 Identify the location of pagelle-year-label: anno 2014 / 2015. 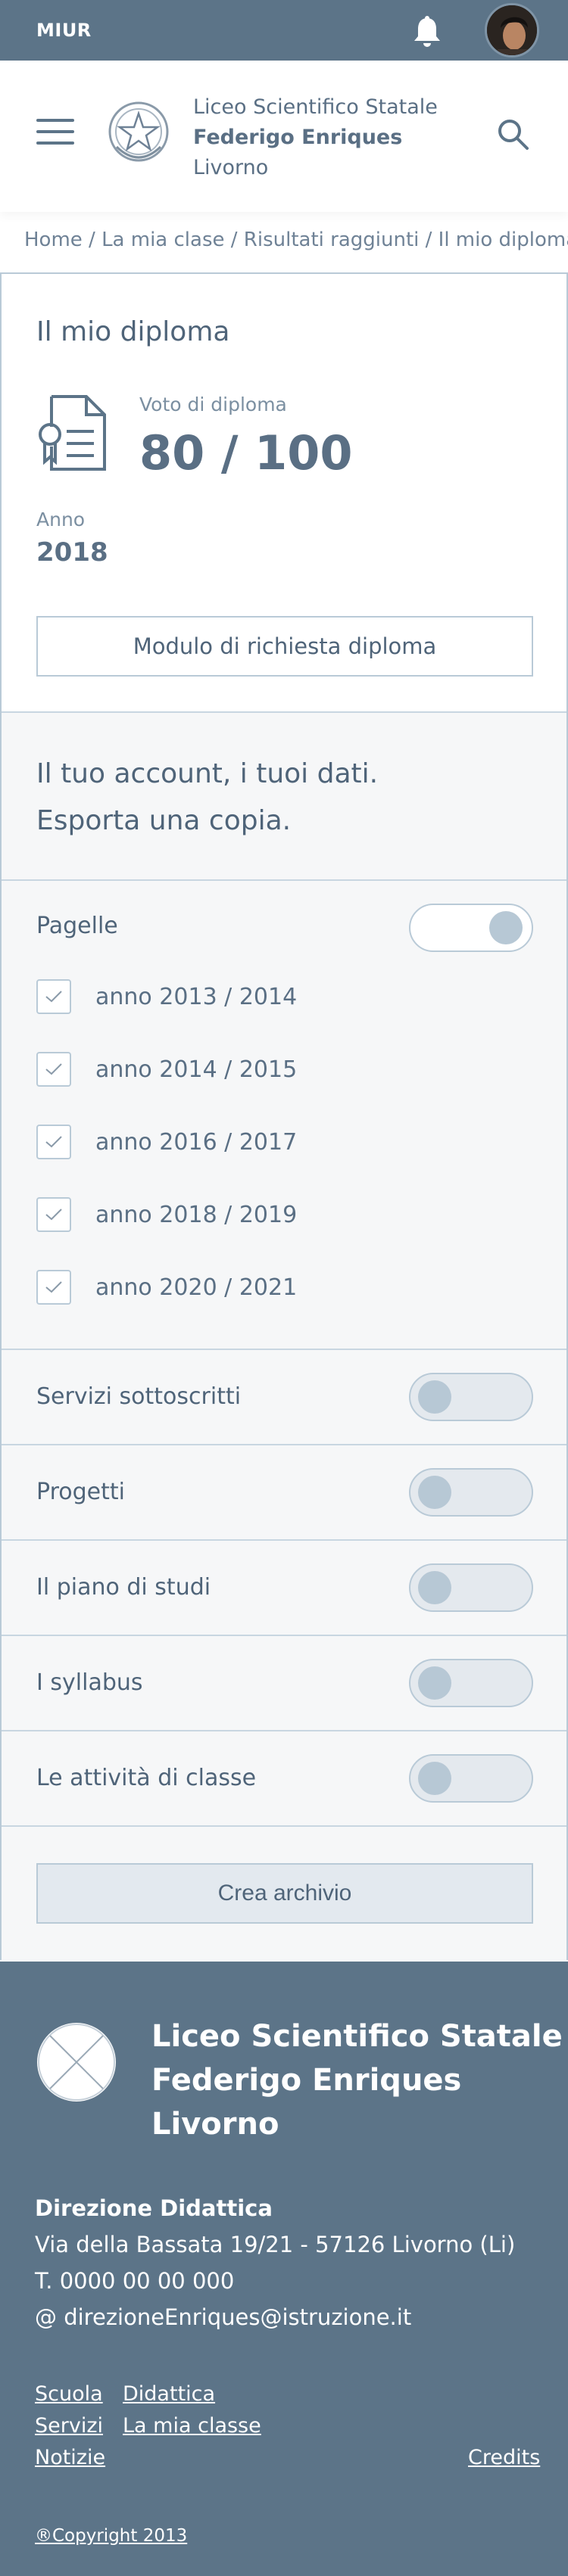
(196, 1069).